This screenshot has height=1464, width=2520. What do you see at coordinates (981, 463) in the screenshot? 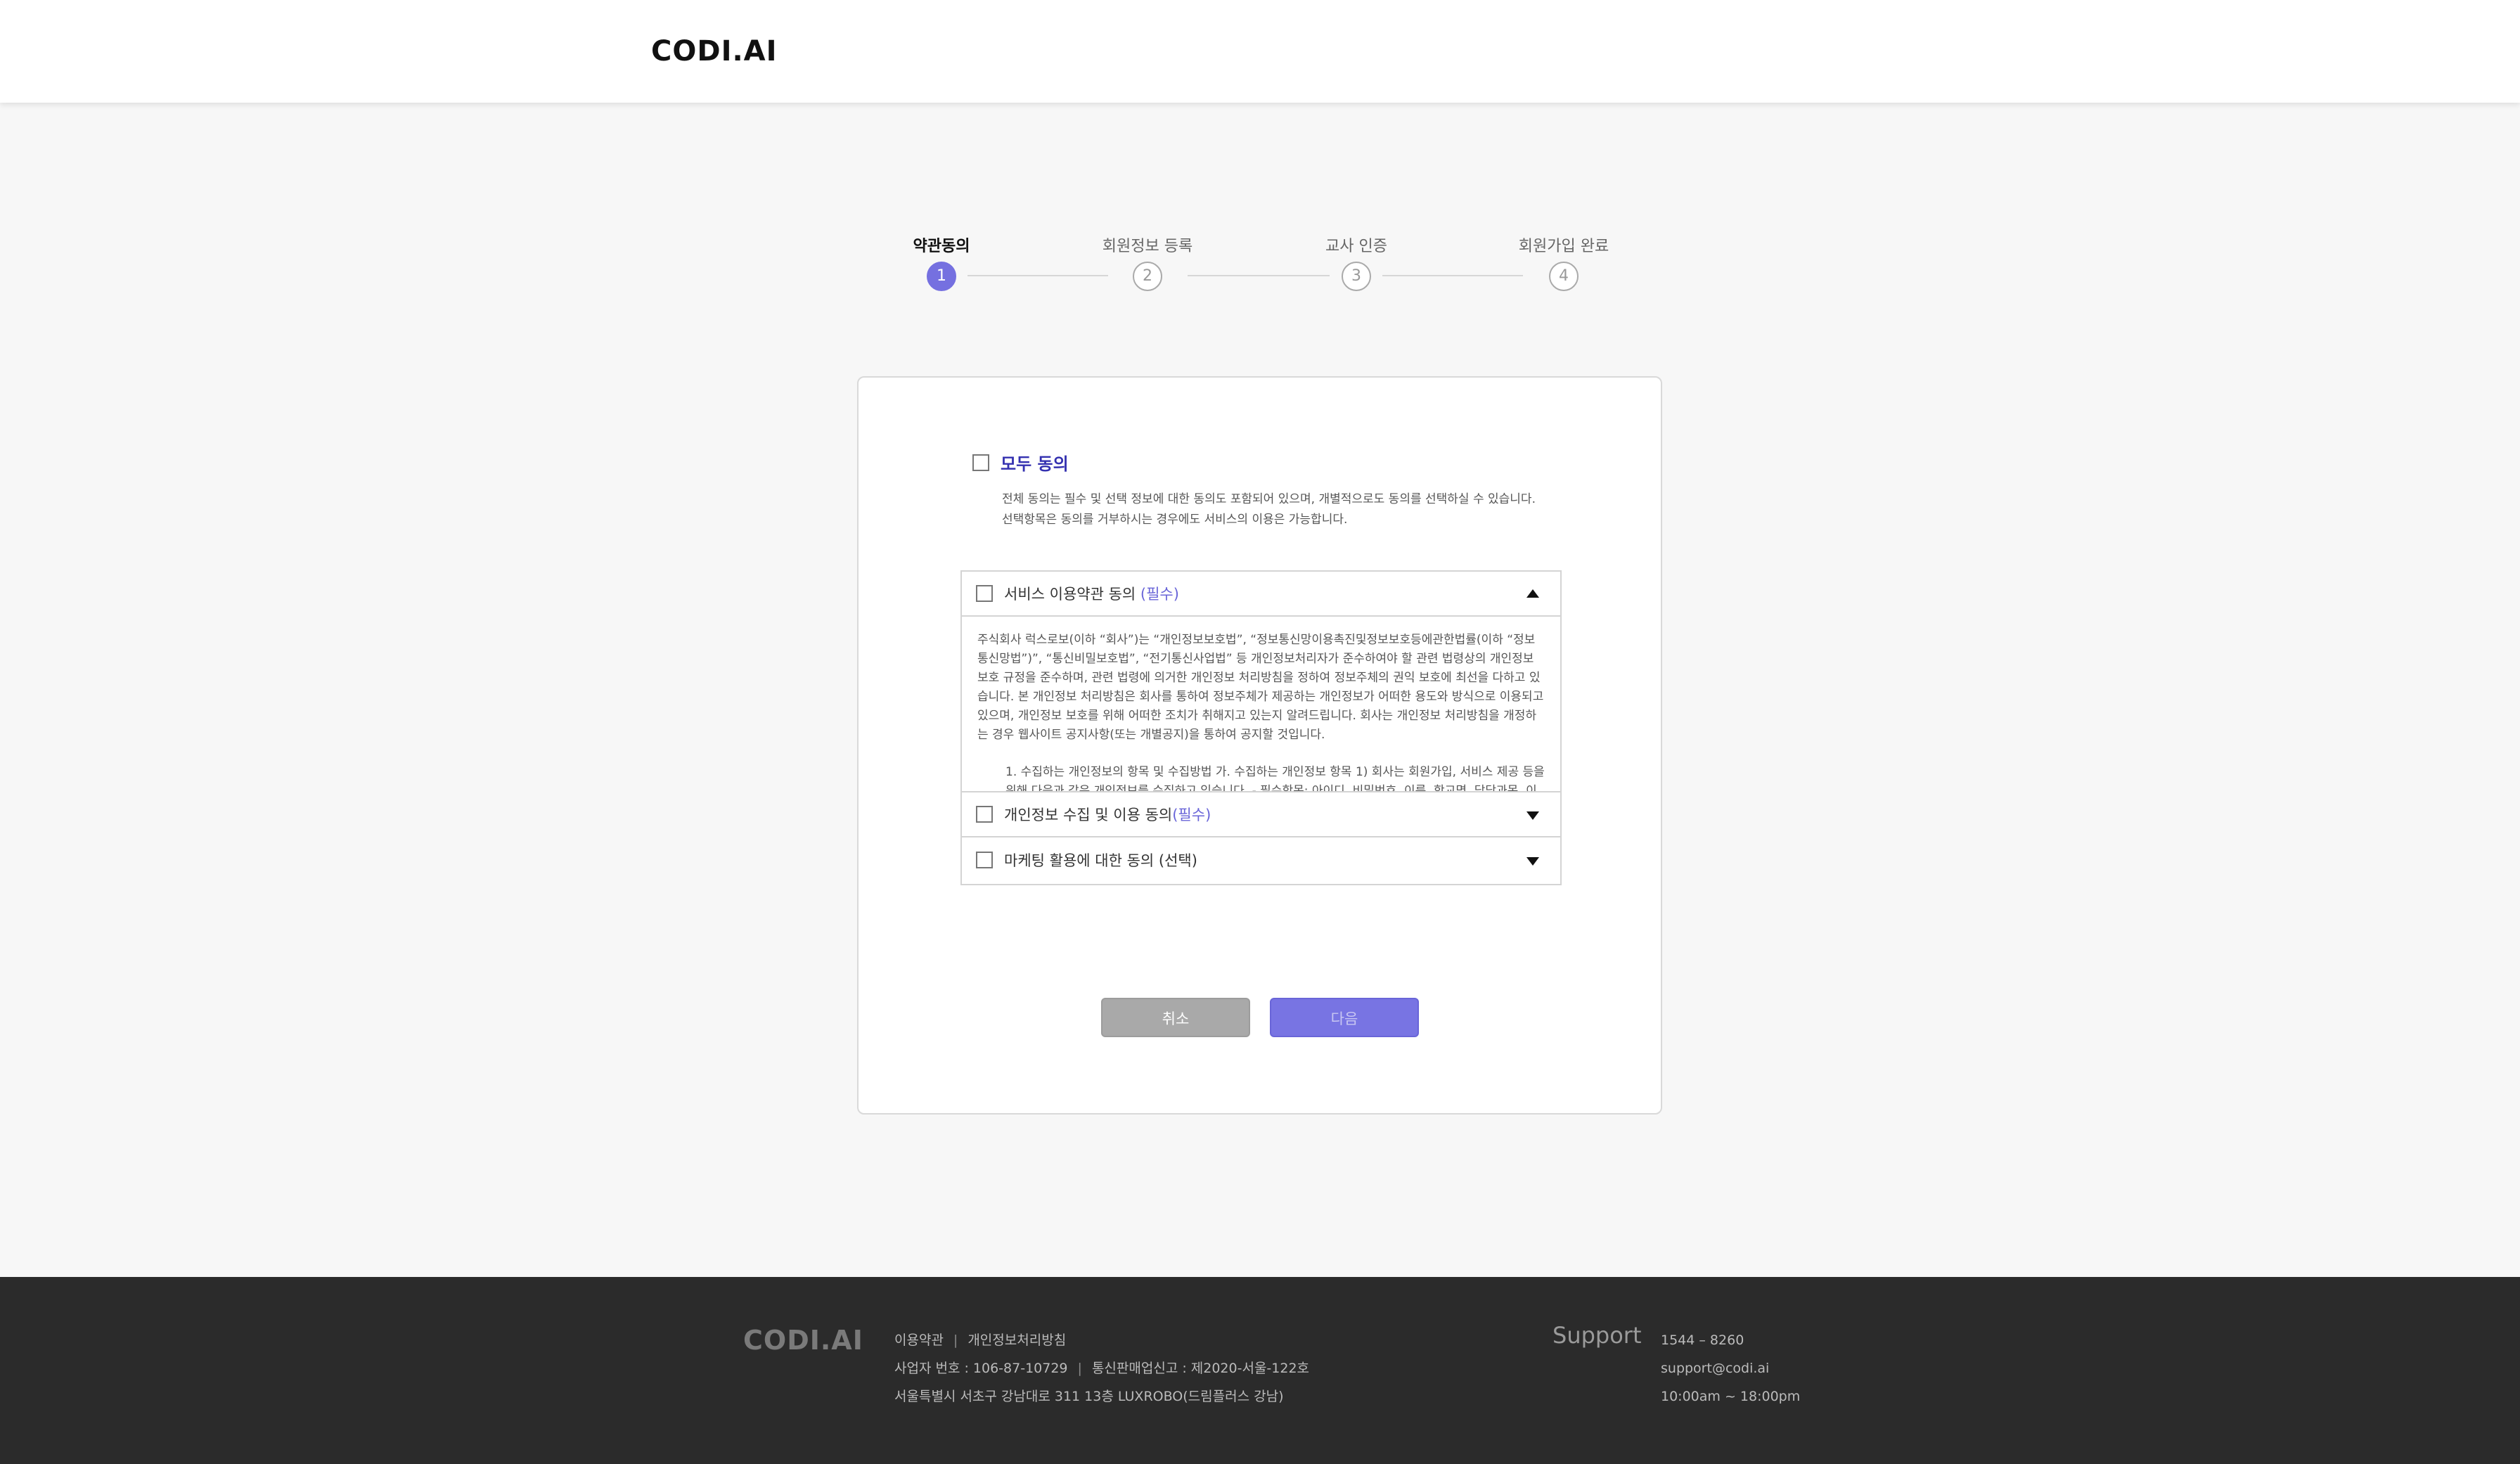
I see `agree-all-checkbox` at bounding box center [981, 463].